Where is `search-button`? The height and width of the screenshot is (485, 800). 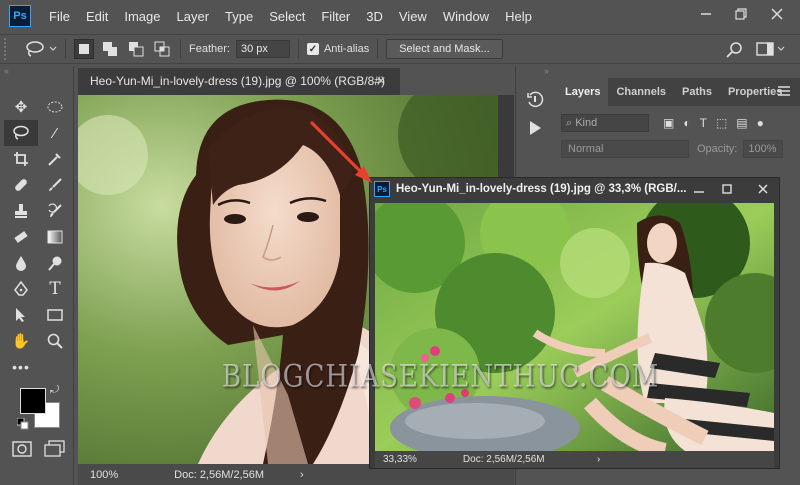 search-button is located at coordinates (735, 51).